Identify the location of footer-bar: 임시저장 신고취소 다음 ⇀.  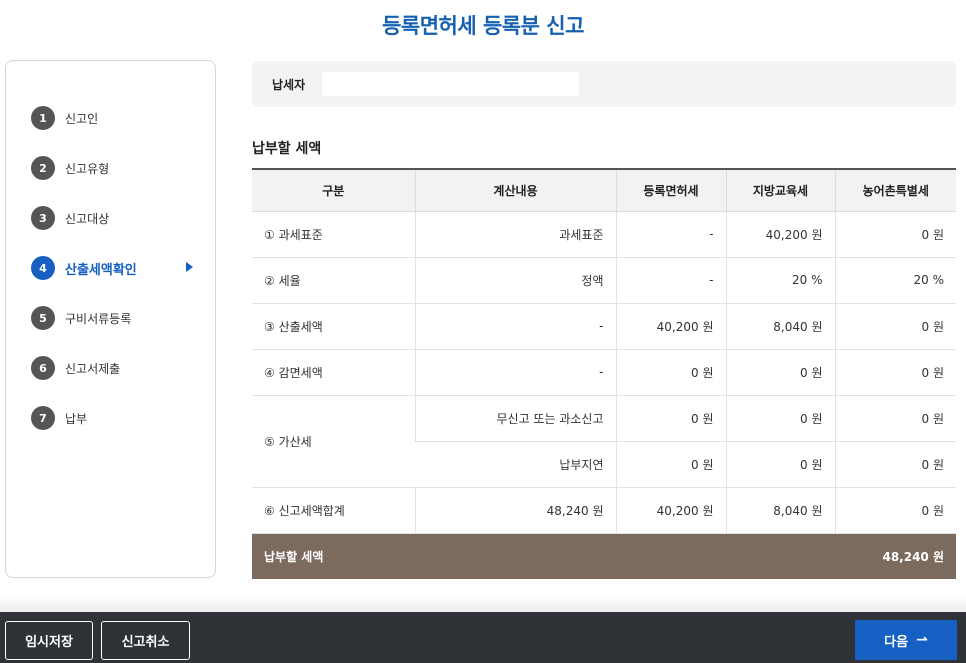
(483, 637).